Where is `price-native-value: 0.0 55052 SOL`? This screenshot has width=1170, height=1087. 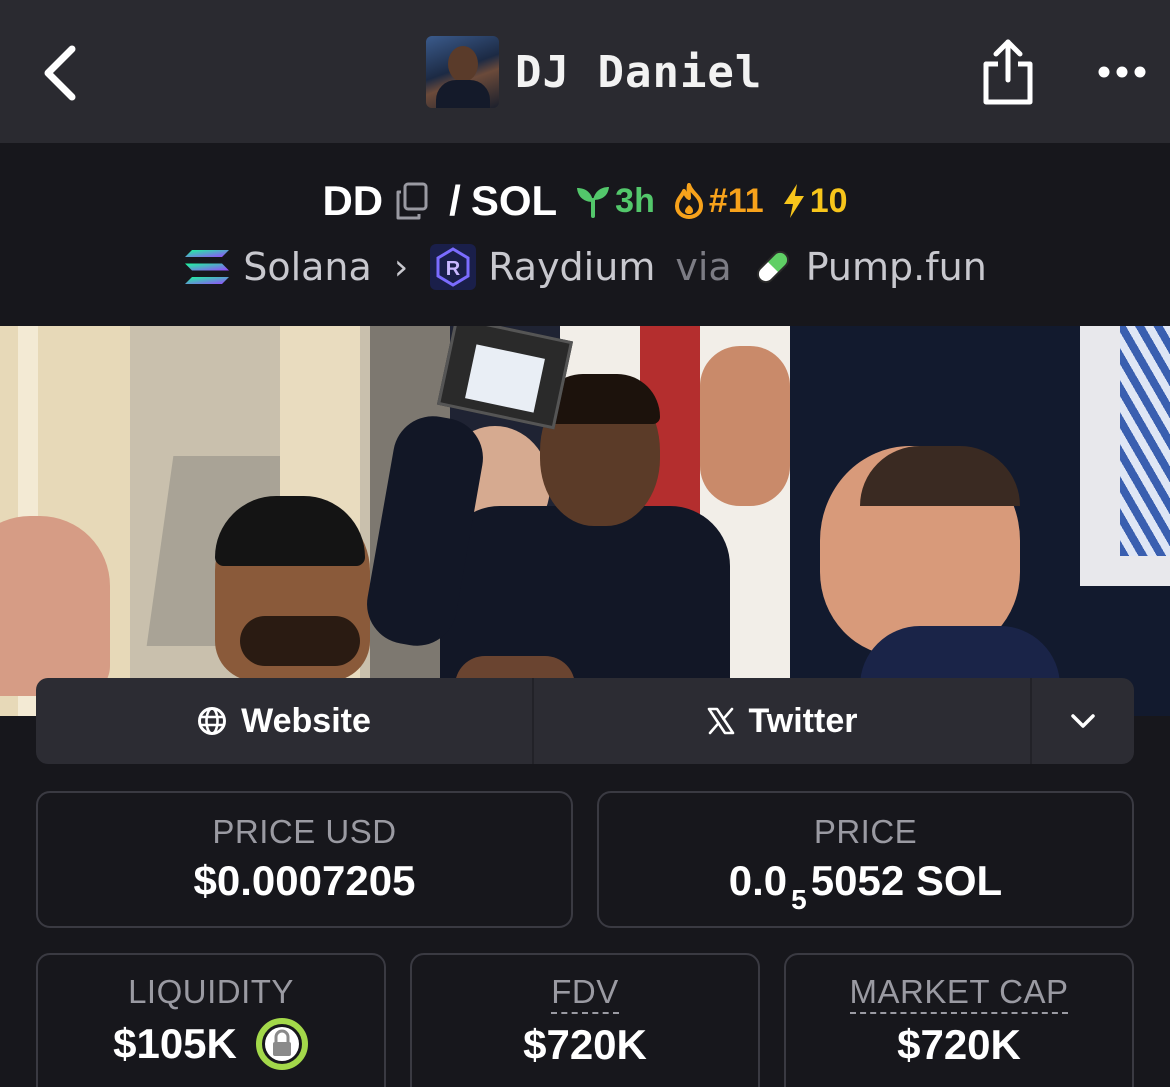 price-native-value: 0.0 55052 SOL is located at coordinates (865, 886).